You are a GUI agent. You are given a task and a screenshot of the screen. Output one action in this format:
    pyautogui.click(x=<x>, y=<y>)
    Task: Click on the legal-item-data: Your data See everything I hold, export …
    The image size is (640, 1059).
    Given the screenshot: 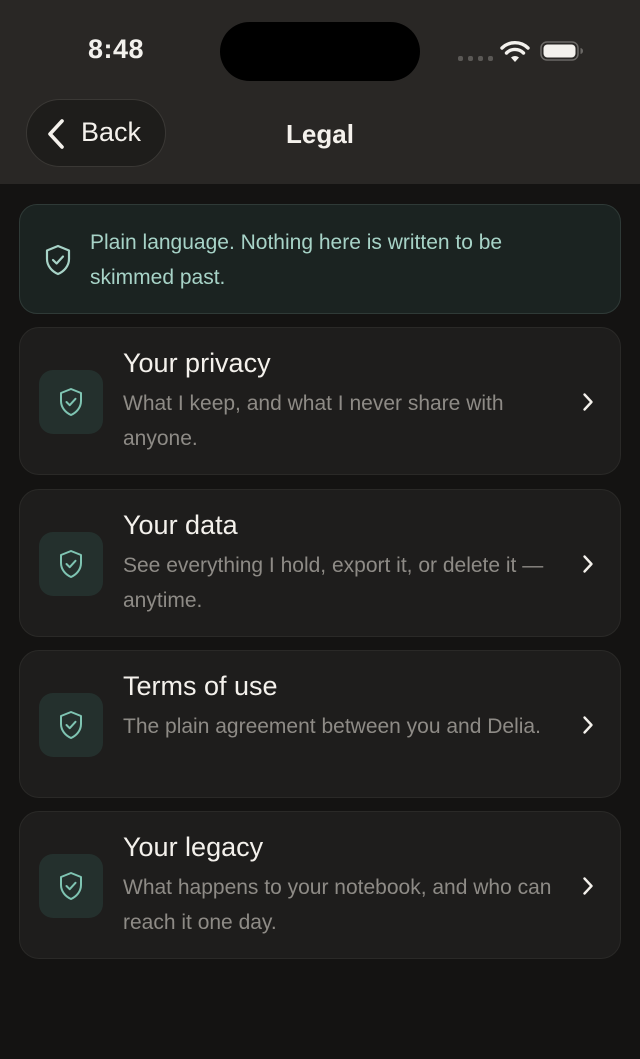 What is the action you would take?
    pyautogui.click(x=320, y=563)
    